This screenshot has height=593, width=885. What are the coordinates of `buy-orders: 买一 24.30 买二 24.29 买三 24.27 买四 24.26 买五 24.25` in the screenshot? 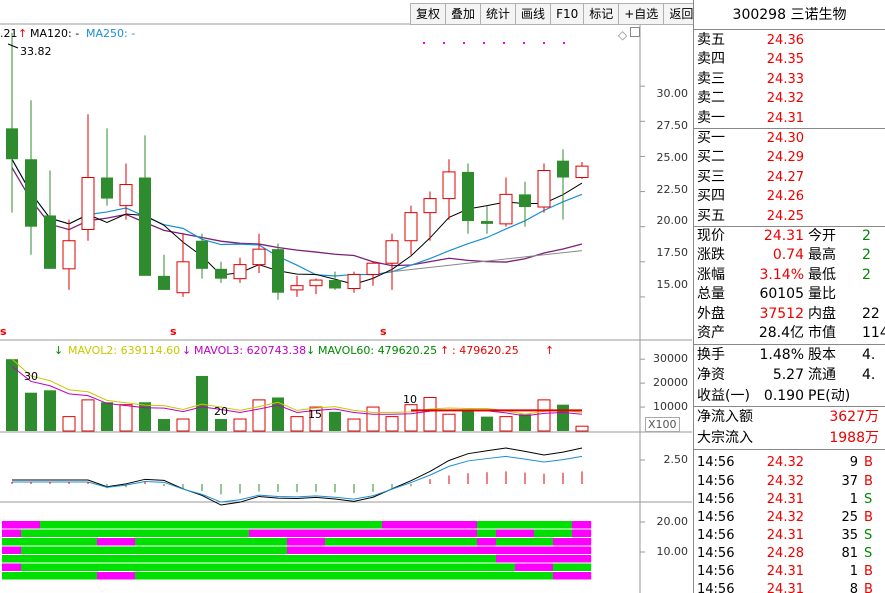 It's located at (789, 177).